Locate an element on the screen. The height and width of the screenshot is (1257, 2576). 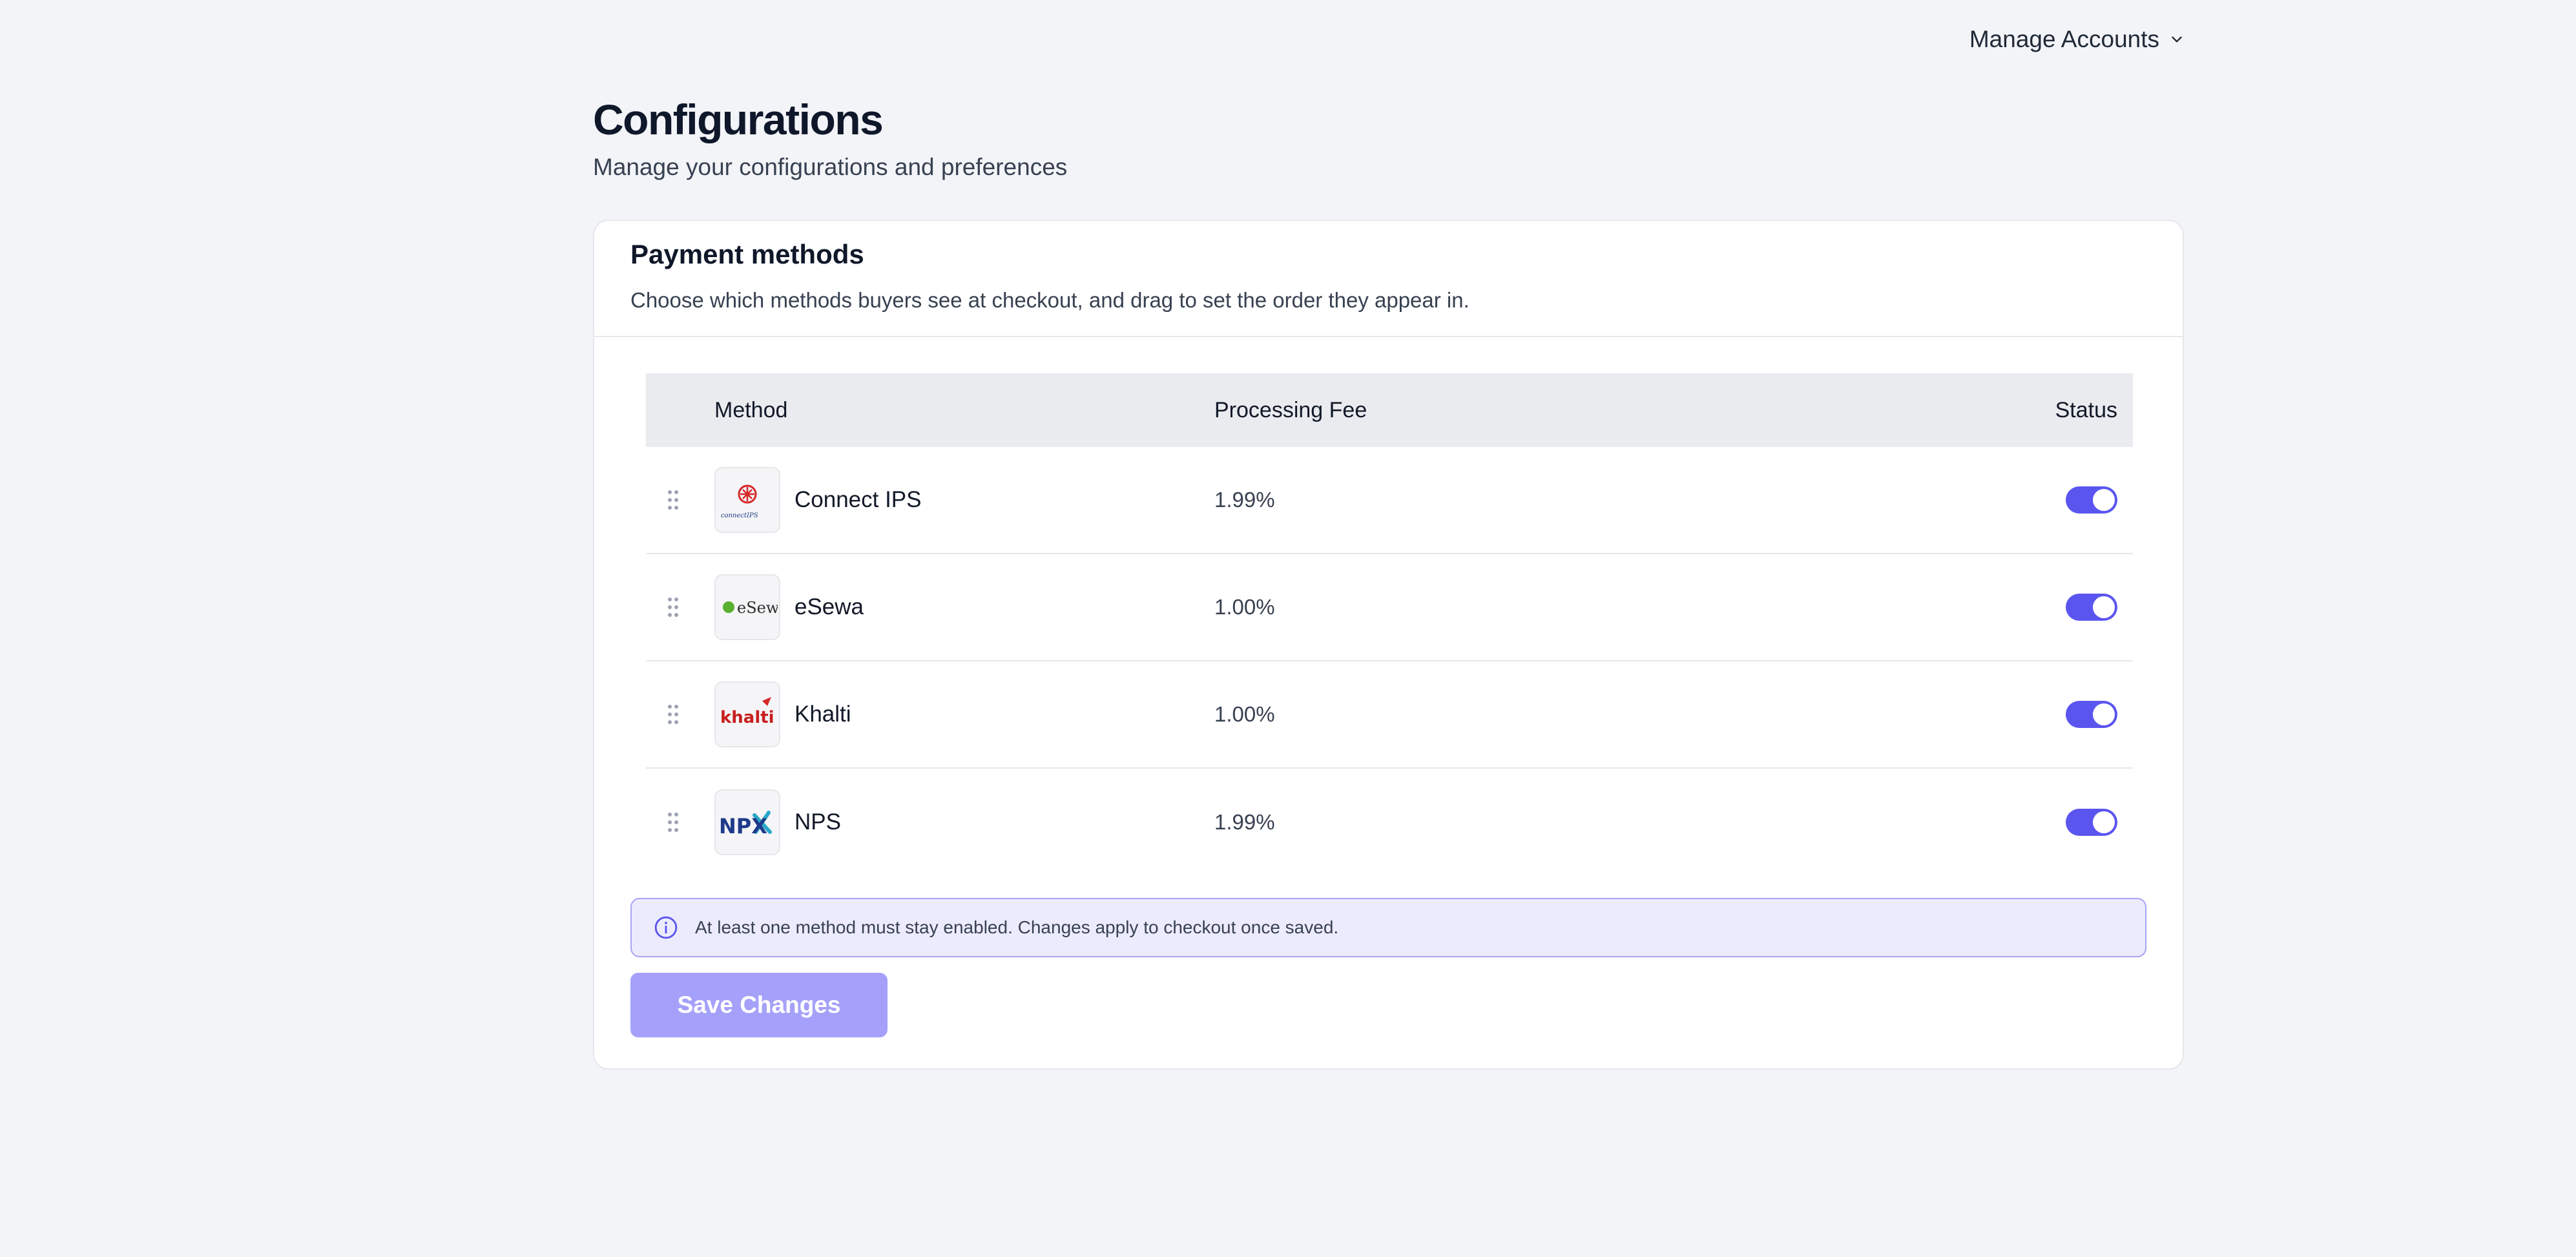
column-header-fee: Processing Fee is located at coordinates (1290, 409).